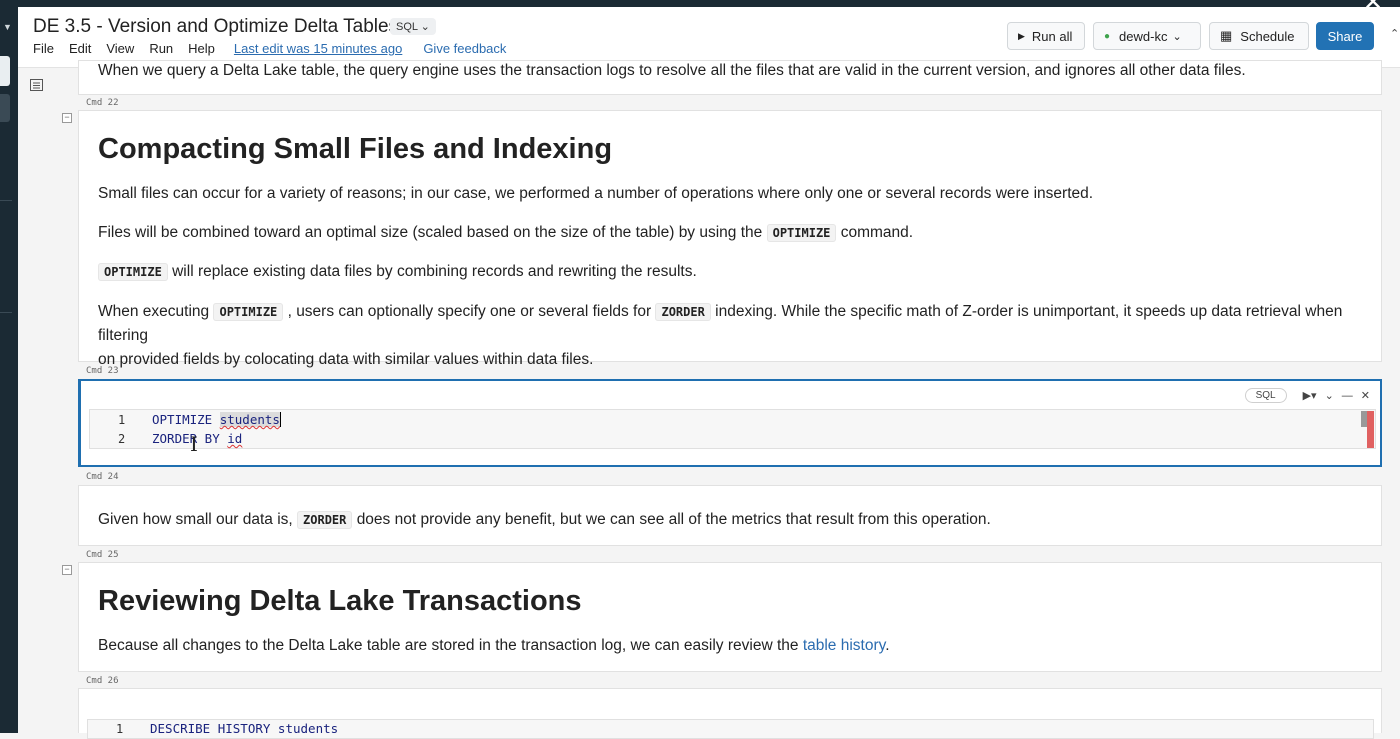 The image size is (1400, 739). What do you see at coordinates (43, 48) in the screenshot?
I see `menu-file: File` at bounding box center [43, 48].